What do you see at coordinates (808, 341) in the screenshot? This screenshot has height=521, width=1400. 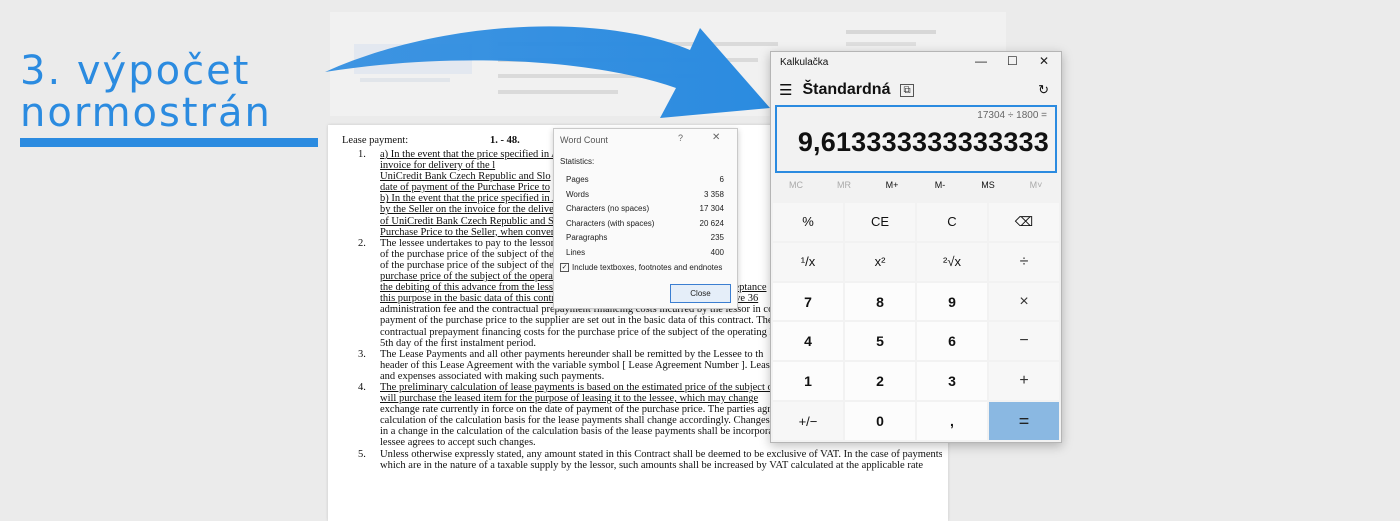 I see `digit-4-key: 4` at bounding box center [808, 341].